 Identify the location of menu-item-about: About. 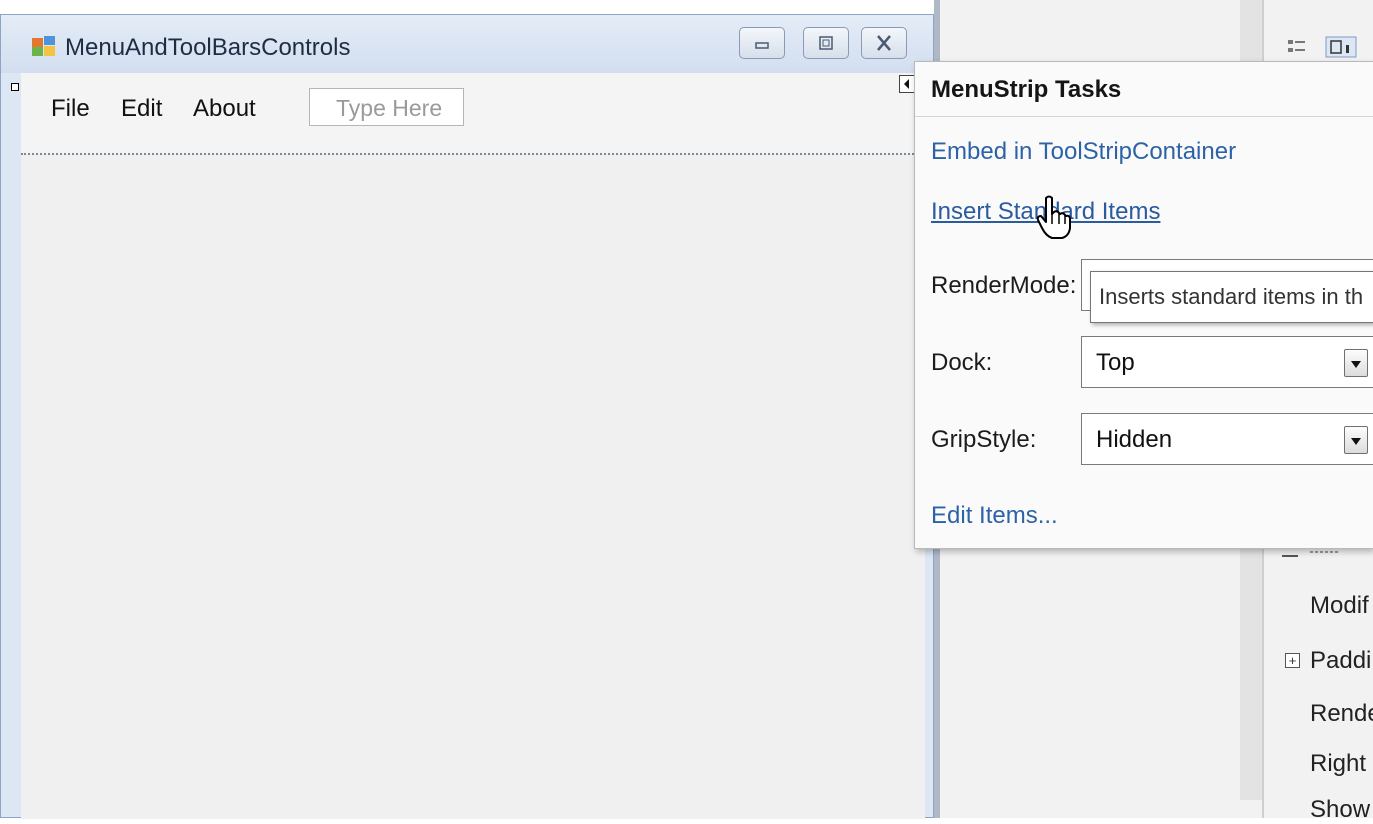
(224, 109).